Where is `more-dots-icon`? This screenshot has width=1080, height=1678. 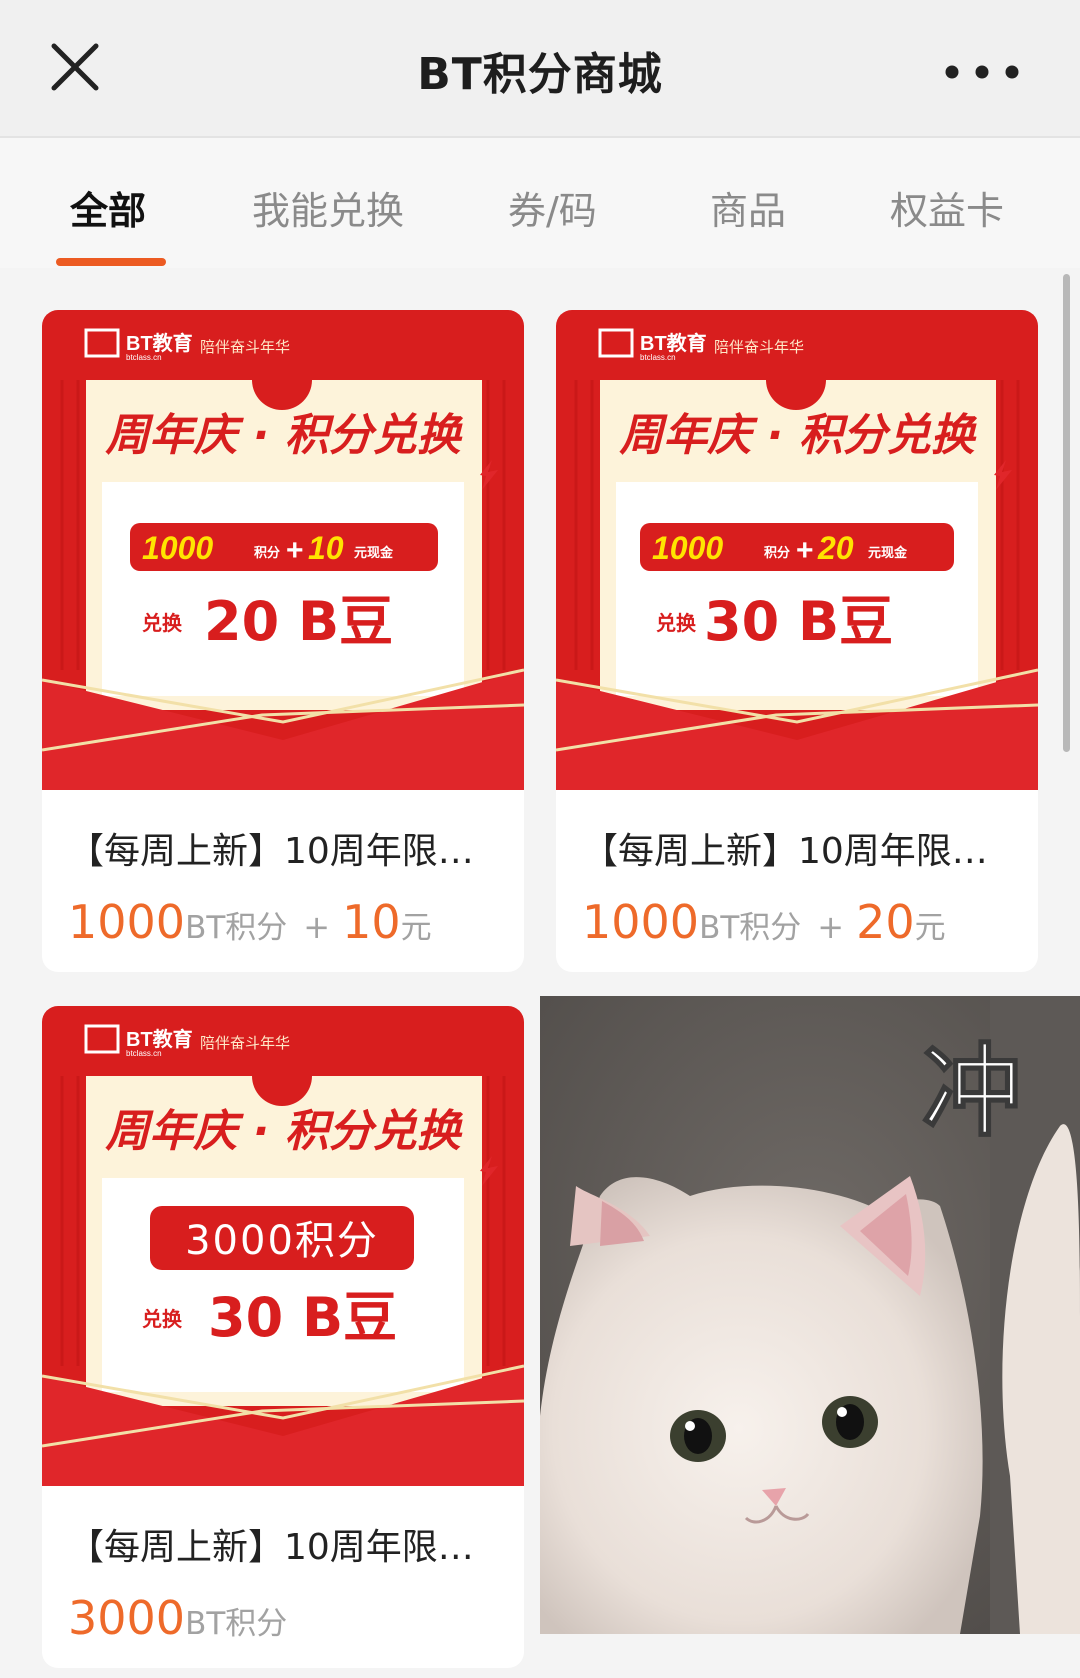 more-dots-icon is located at coordinates (982, 72).